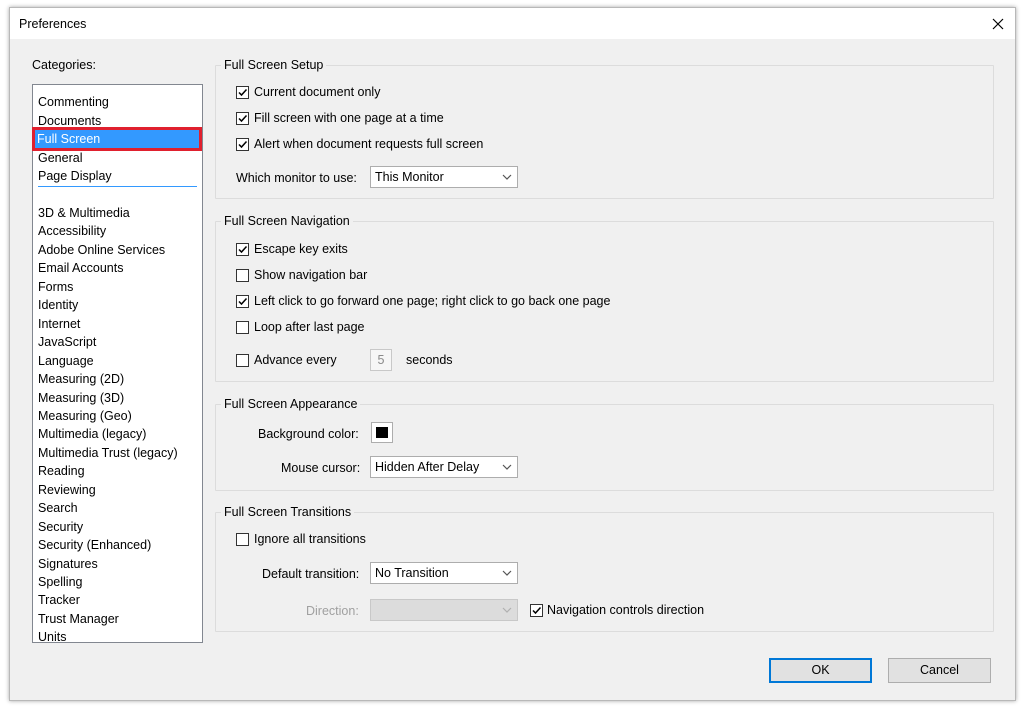 This screenshot has height=708, width=1023. What do you see at coordinates (288, 512) in the screenshot?
I see `group-title-transitions: Full Screen Transitions` at bounding box center [288, 512].